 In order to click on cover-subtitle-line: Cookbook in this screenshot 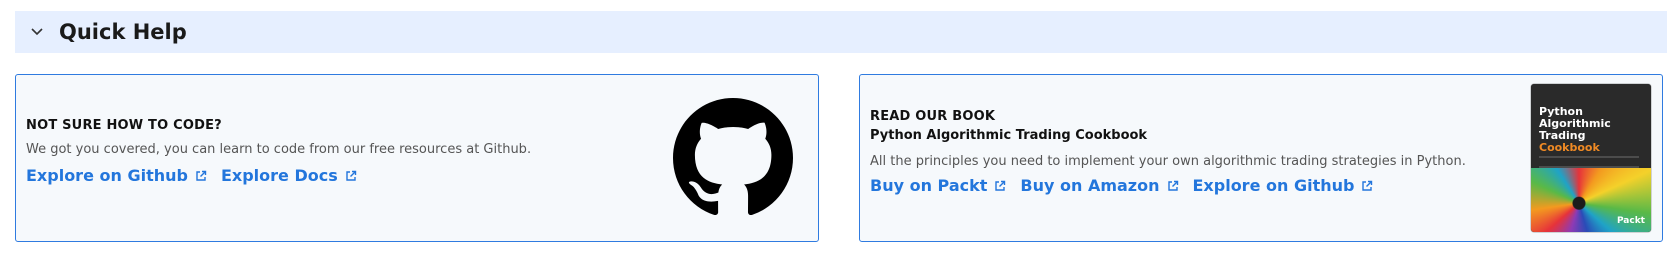, I will do `click(1569, 147)`.